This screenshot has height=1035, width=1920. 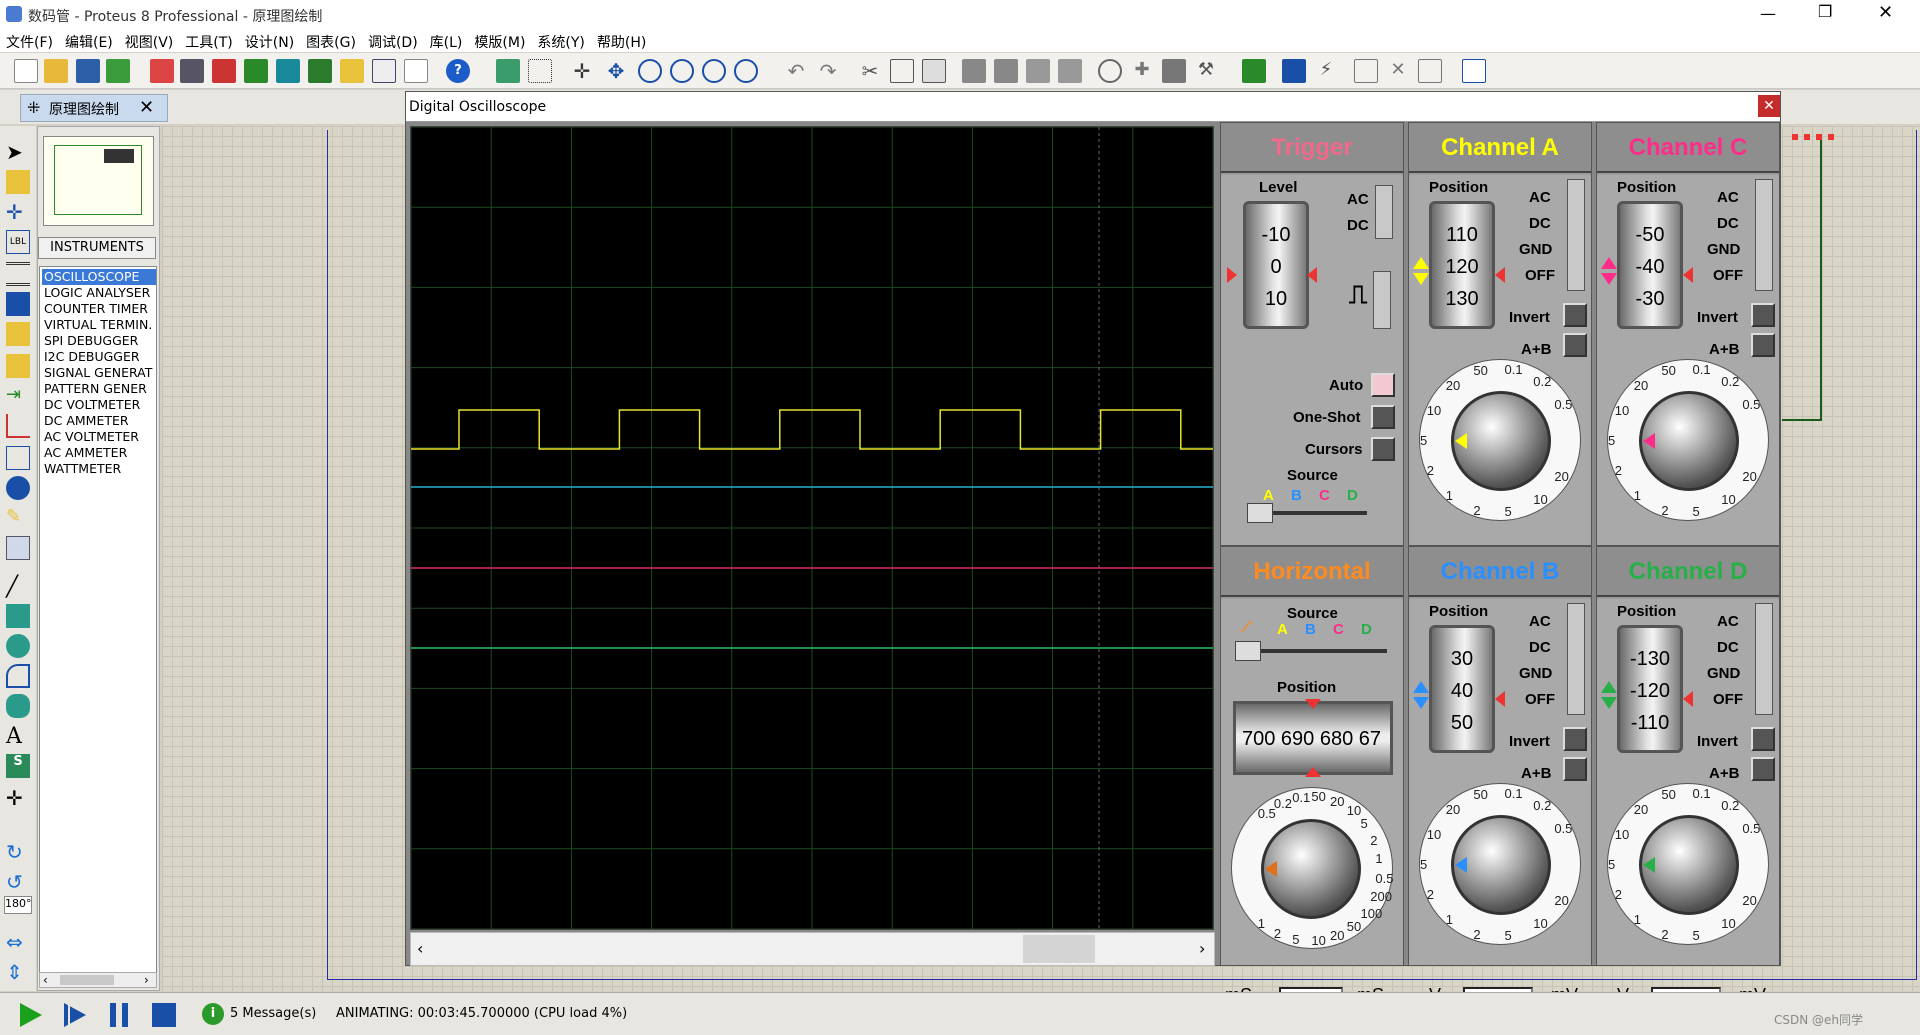 What do you see at coordinates (18, 736) in the screenshot?
I see `text-tool-icon: A` at bounding box center [18, 736].